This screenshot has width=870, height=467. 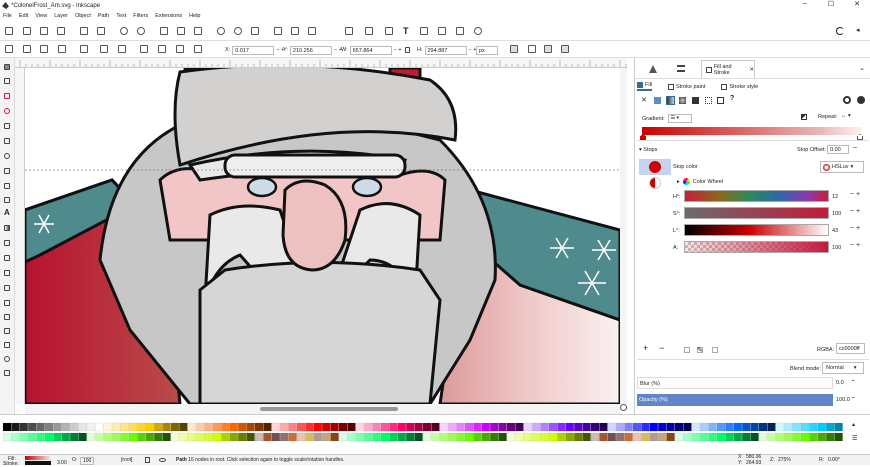 I want to click on fill-stroke-icon, so click(x=389, y=31).